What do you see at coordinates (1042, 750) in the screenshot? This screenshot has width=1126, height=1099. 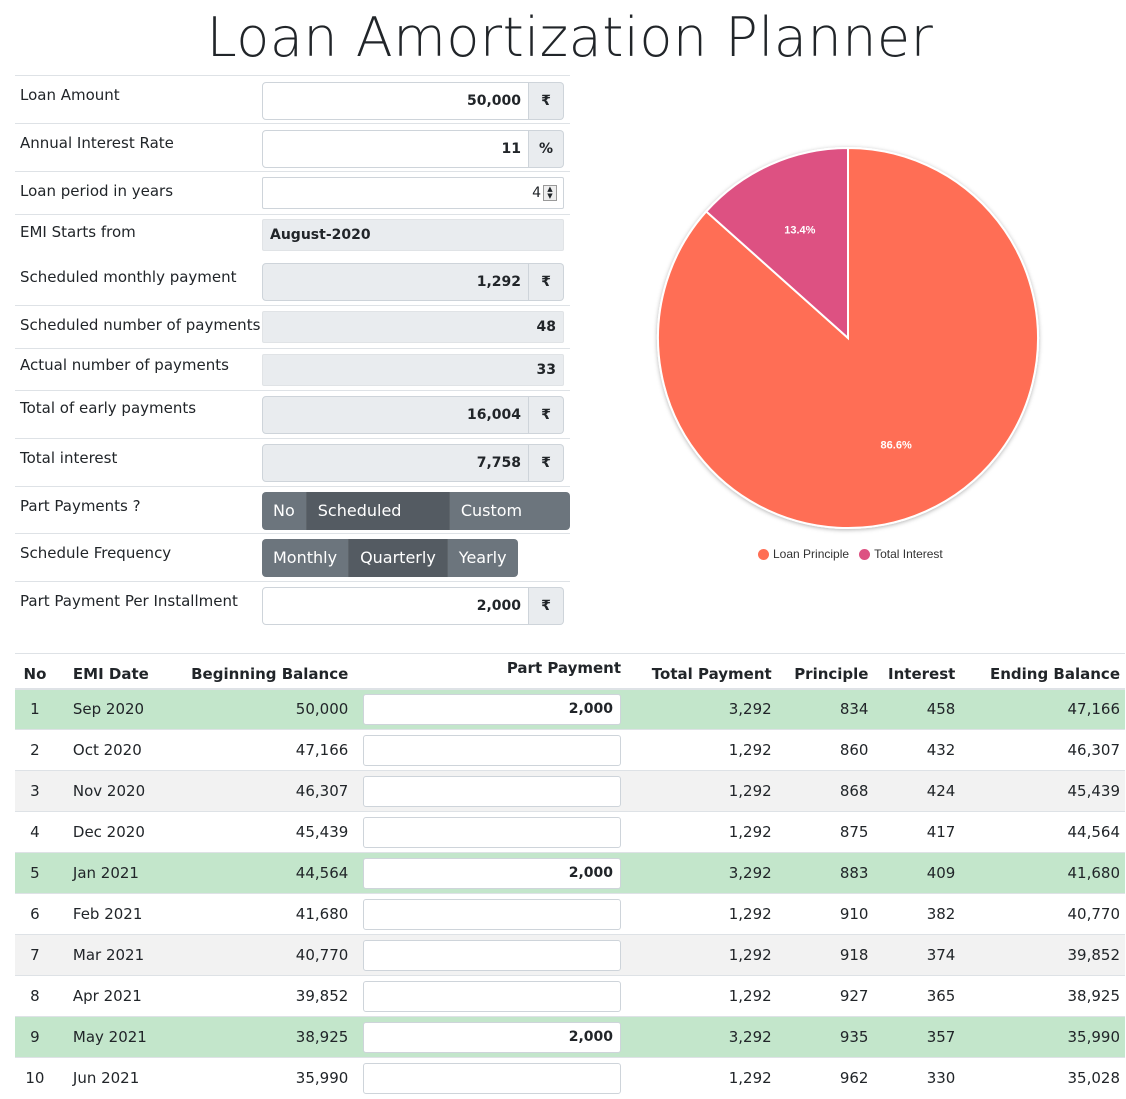 I see `cell-end: 46,307` at bounding box center [1042, 750].